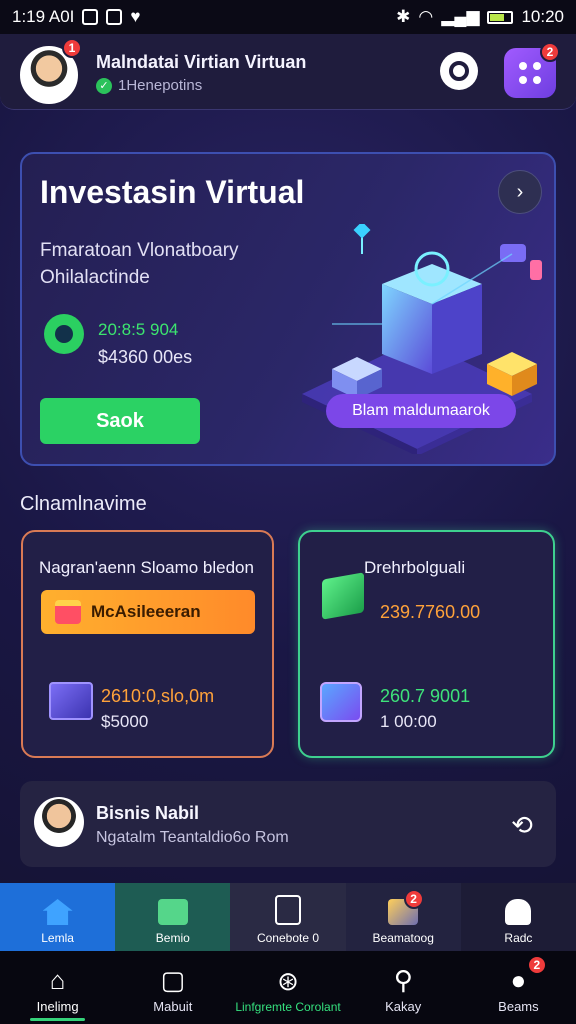 Image resolution: width=576 pixels, height=1024 pixels. I want to click on compass-icon: ⊛, so click(288, 981).